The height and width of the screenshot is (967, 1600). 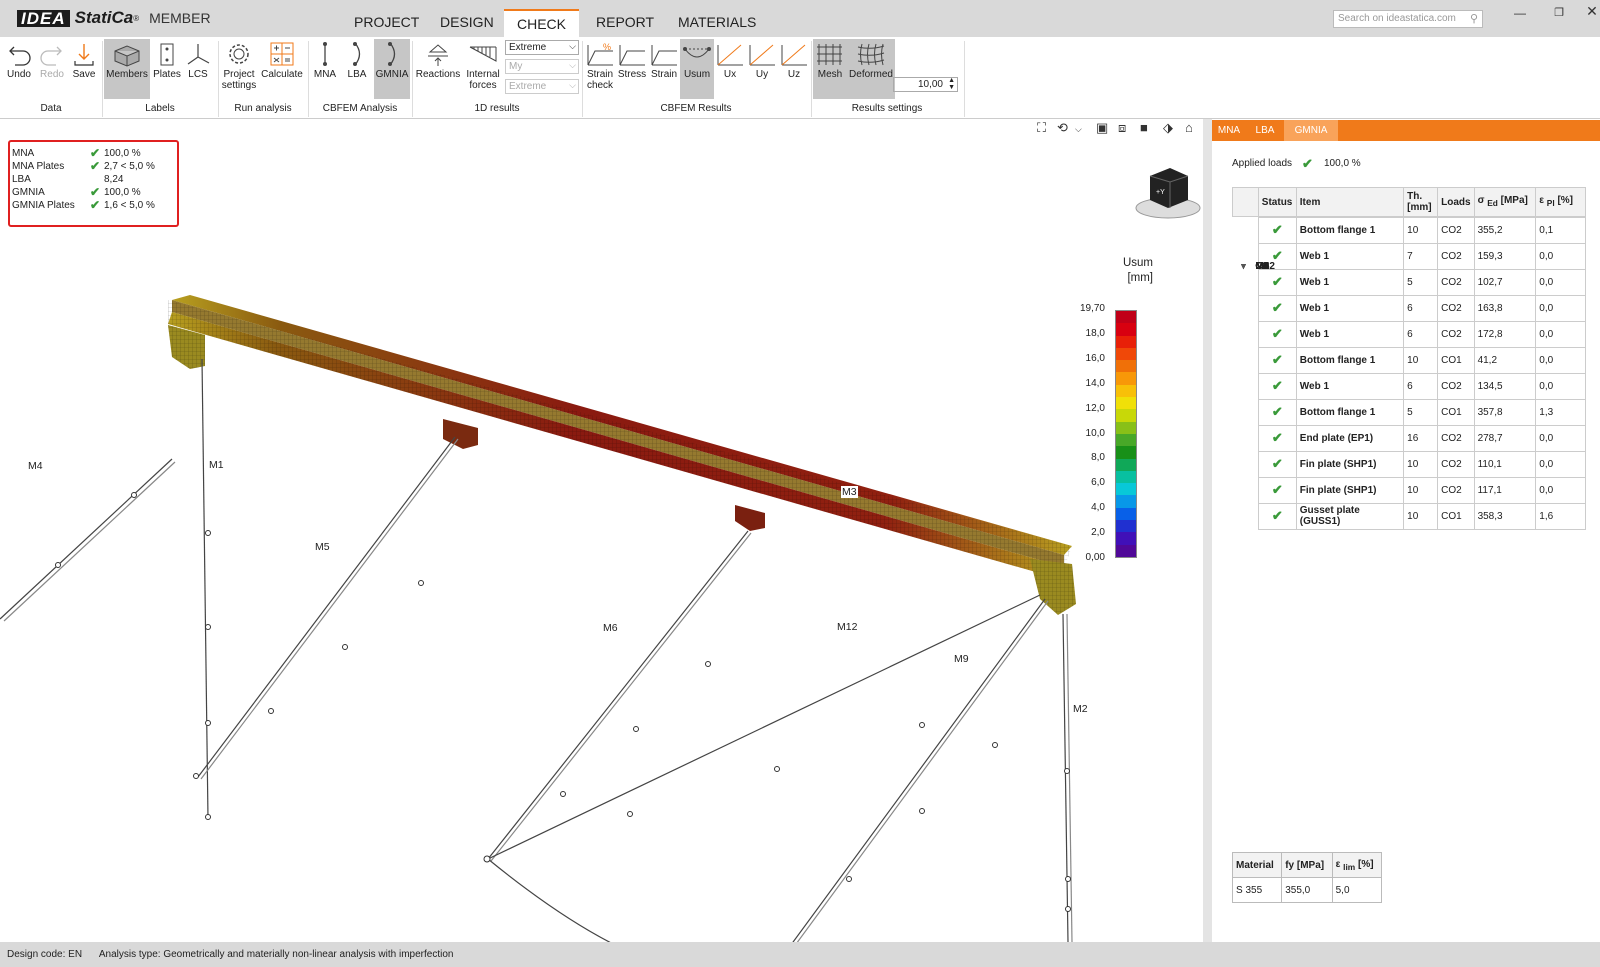 What do you see at coordinates (1207, 530) in the screenshot?
I see `panel-splitter` at bounding box center [1207, 530].